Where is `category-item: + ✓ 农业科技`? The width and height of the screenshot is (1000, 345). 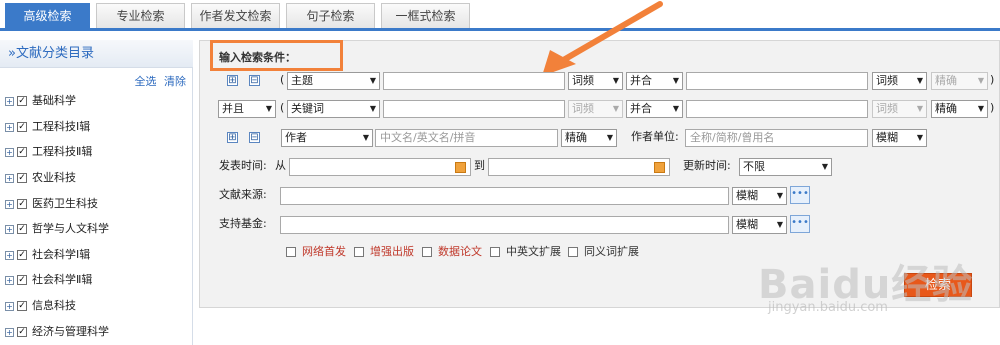
category-item: + ✓ 农业科技 is located at coordinates (40, 178).